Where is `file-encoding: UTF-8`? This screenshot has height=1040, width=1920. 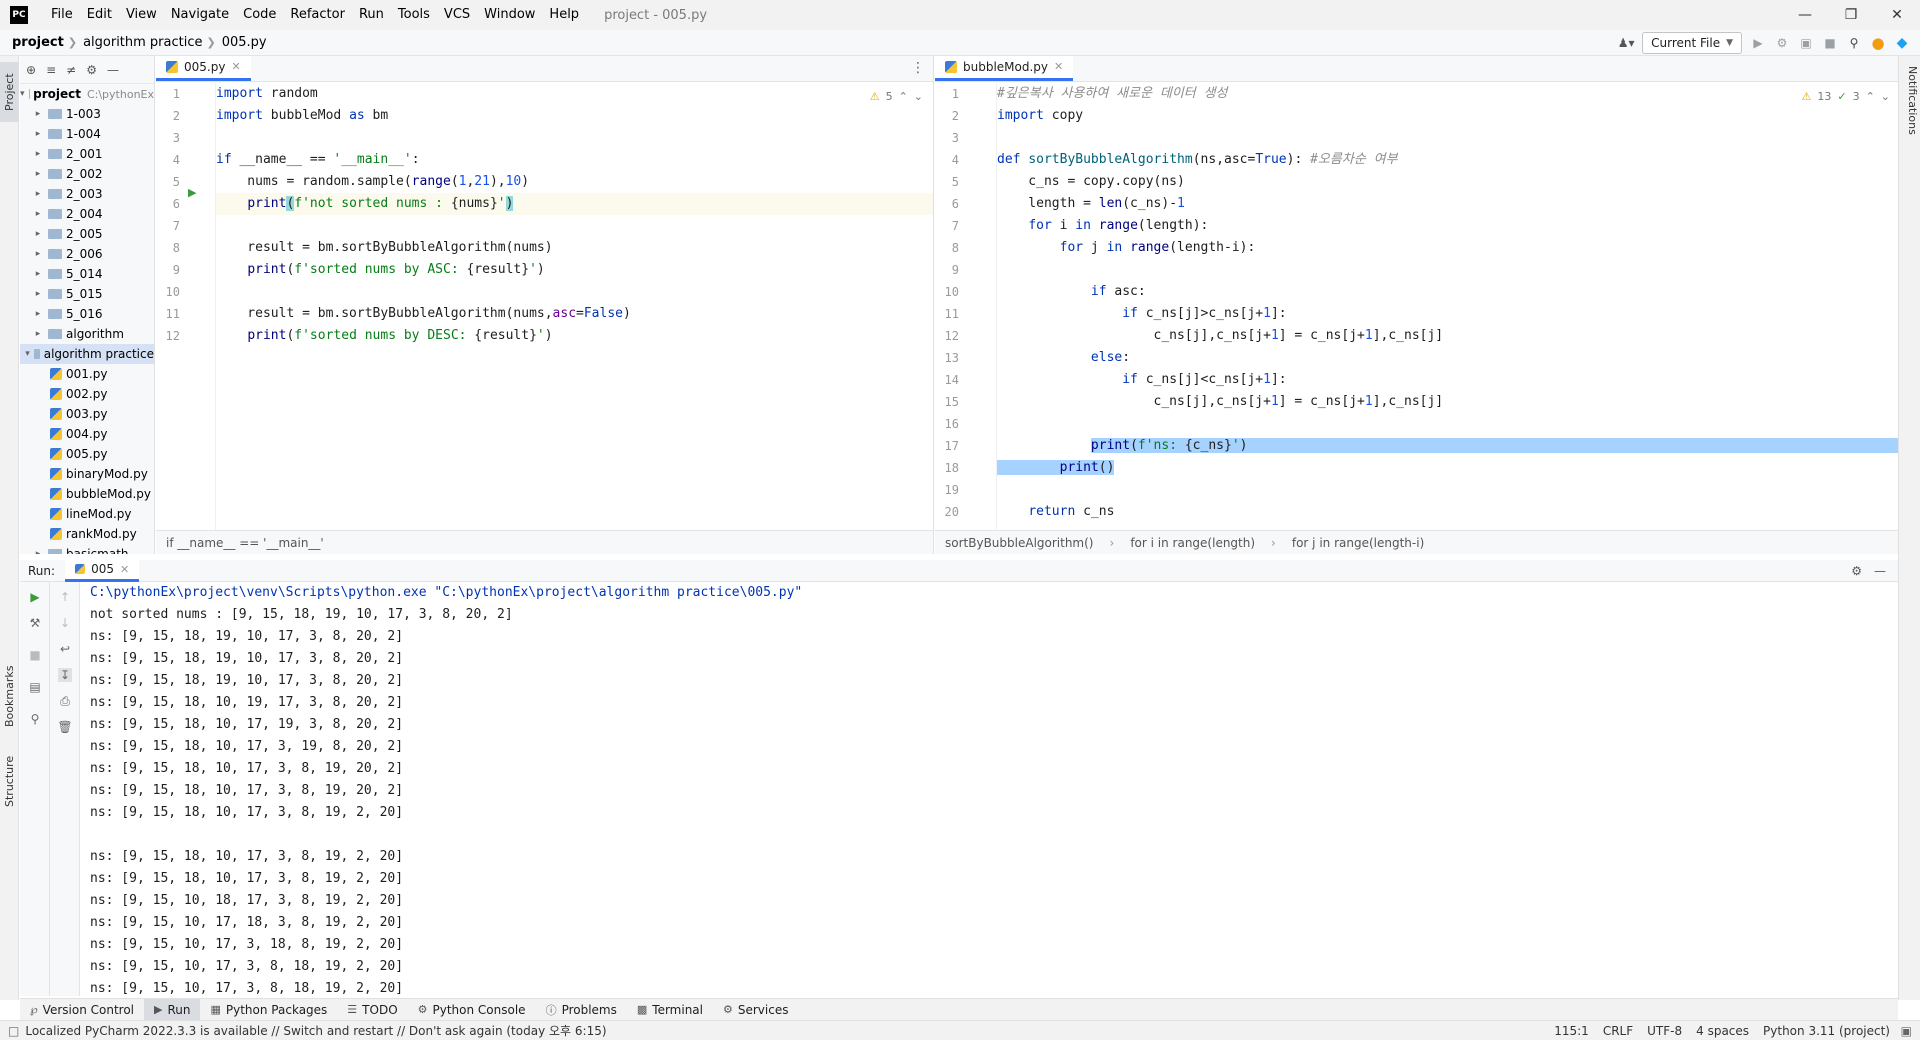 file-encoding: UTF-8 is located at coordinates (1664, 1031).